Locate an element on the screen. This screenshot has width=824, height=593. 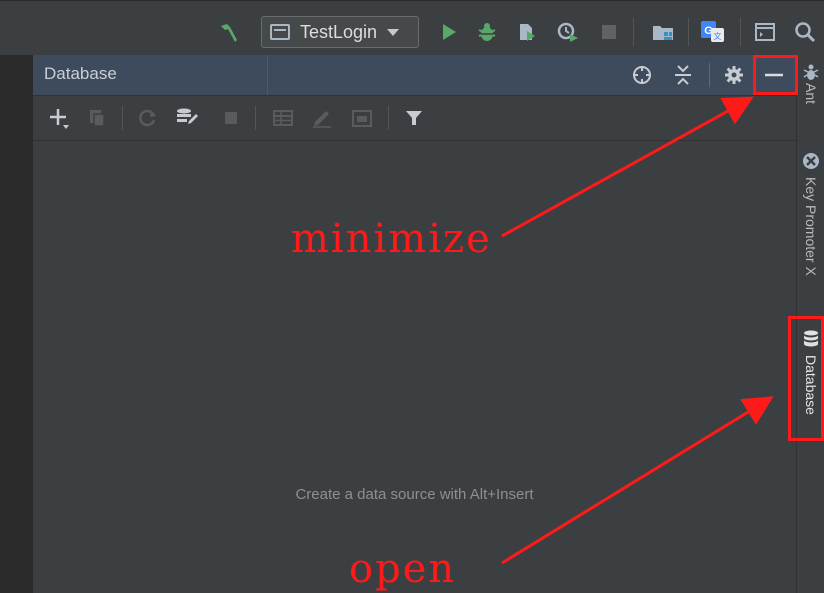
open-annotation: open is located at coordinates (403, 569).